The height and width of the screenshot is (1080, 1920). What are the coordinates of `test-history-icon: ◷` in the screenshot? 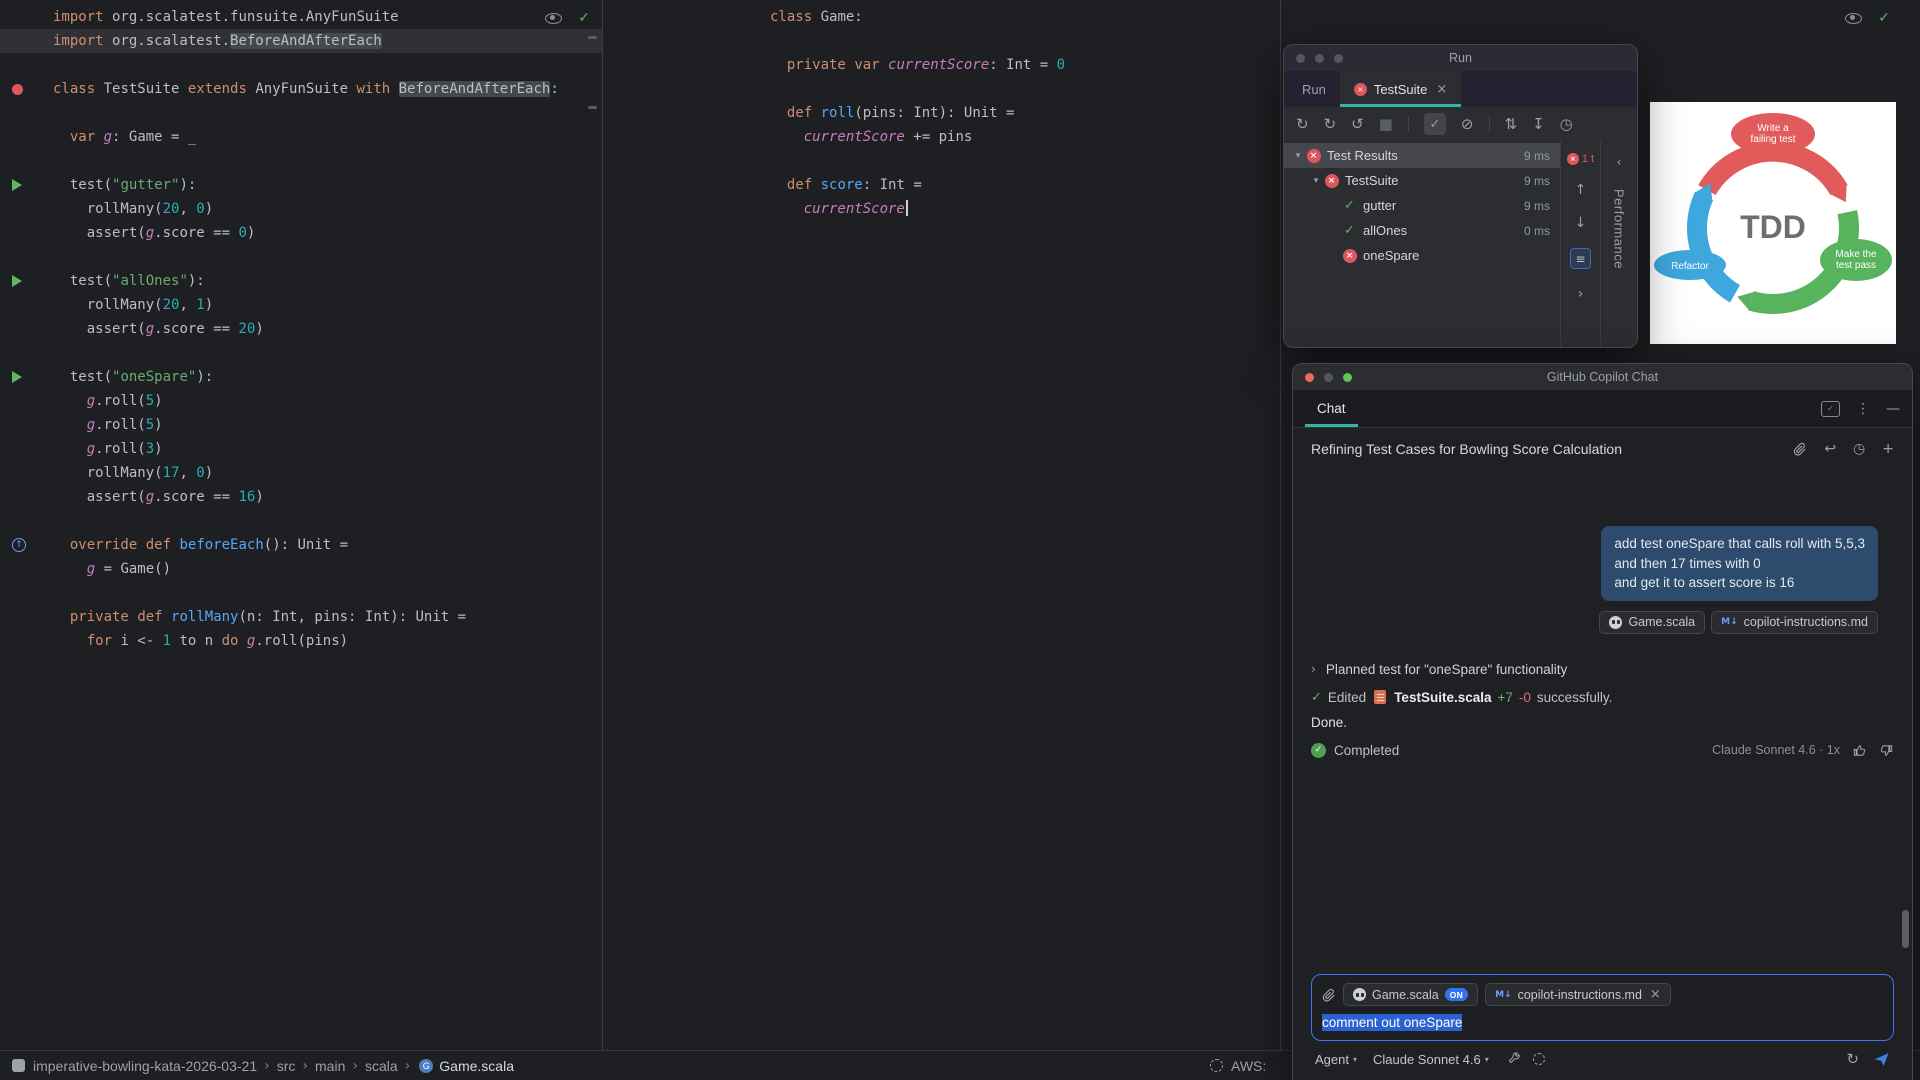 It's located at (1566, 124).